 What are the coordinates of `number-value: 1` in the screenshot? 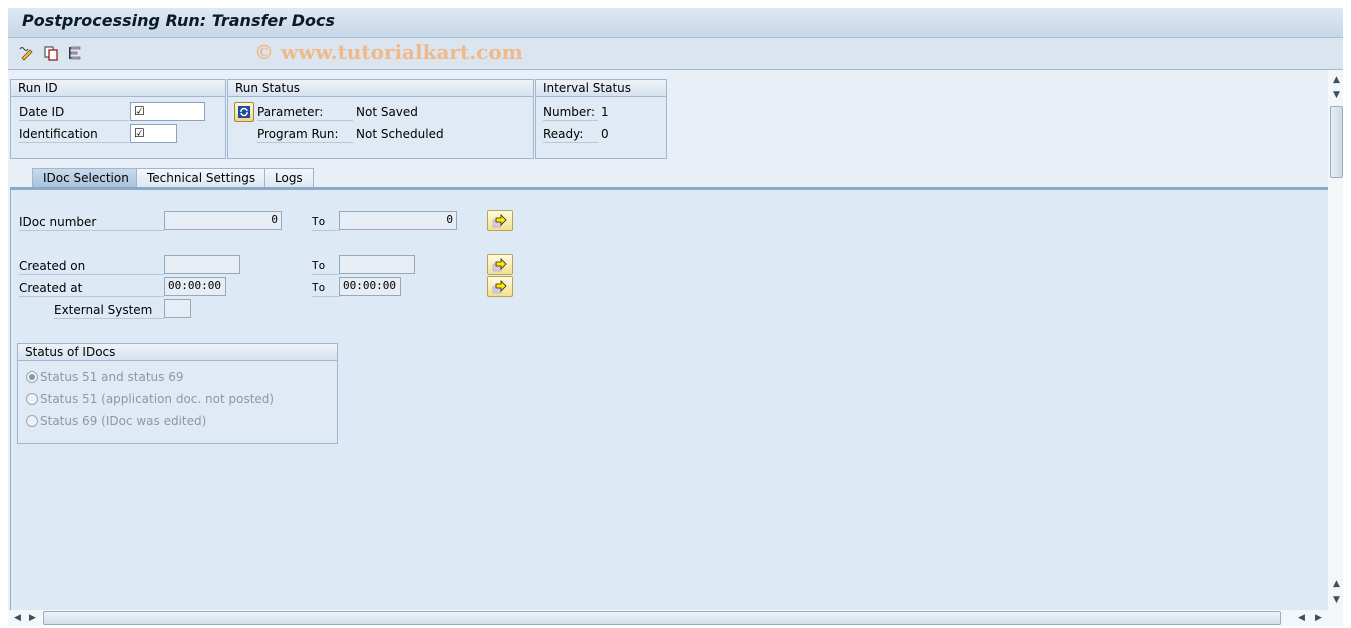 It's located at (605, 112).